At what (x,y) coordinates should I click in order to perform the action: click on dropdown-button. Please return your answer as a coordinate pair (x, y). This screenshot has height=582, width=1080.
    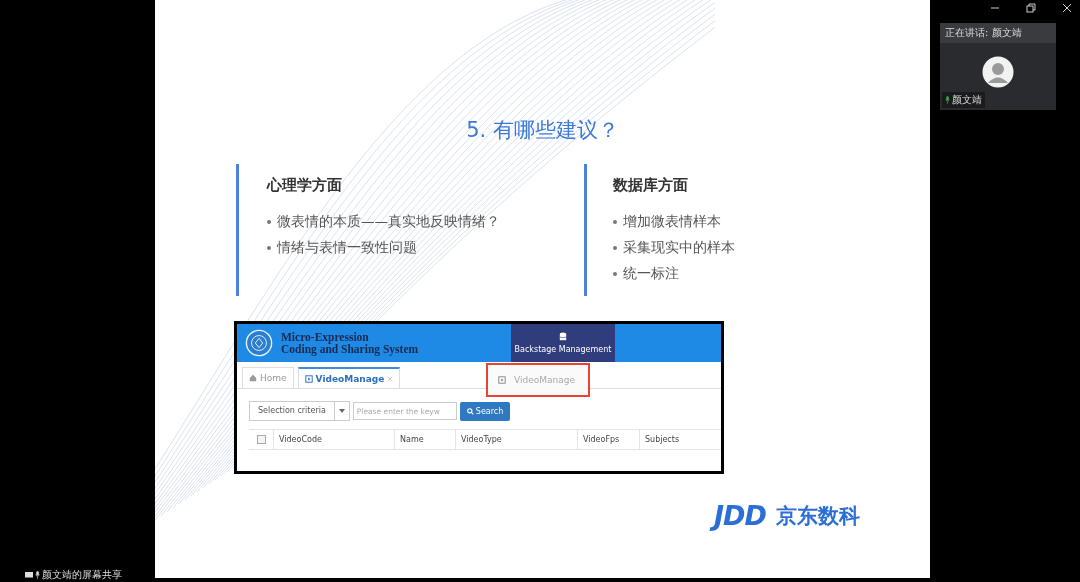
    Looking at the image, I should click on (341, 411).